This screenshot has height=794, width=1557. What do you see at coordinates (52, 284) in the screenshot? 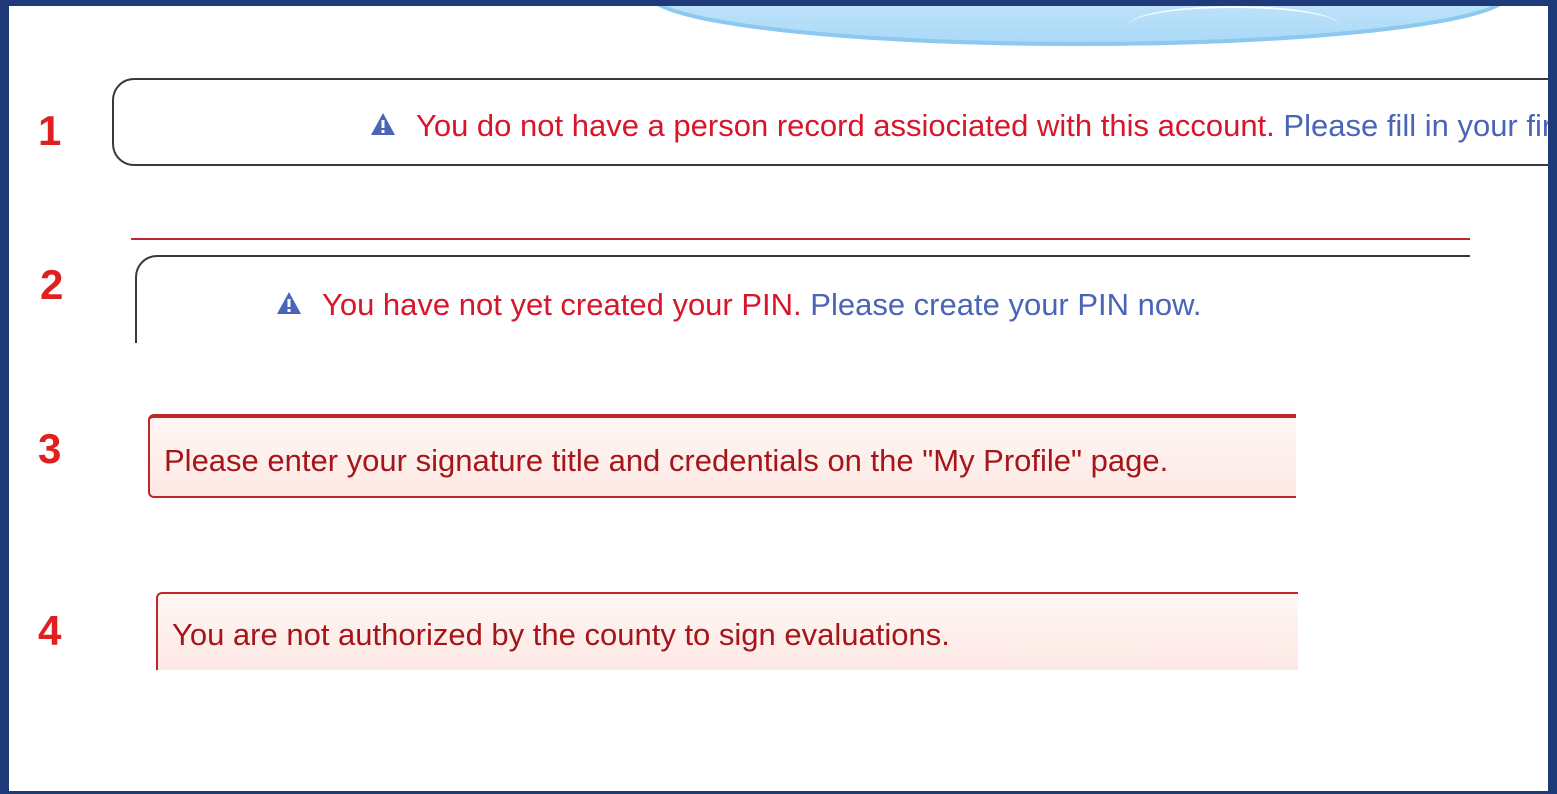
I see `step-number-2: 2` at bounding box center [52, 284].